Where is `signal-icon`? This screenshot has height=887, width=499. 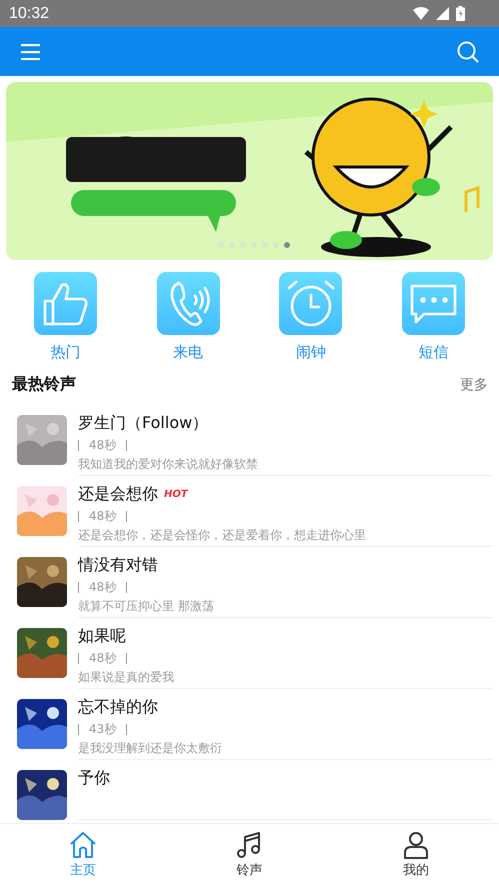
signal-icon is located at coordinates (442, 13).